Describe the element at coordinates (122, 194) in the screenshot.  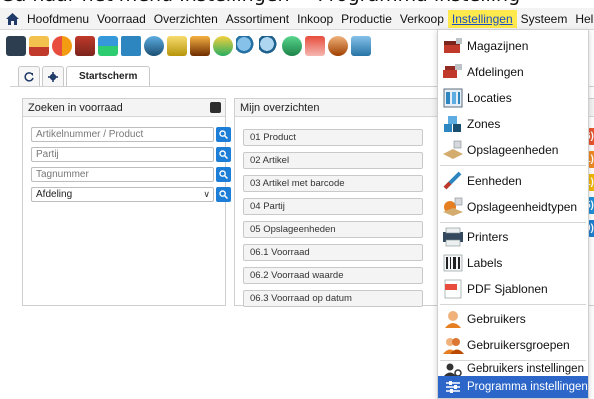
I see `department-select: Afdeling ∨` at that location.